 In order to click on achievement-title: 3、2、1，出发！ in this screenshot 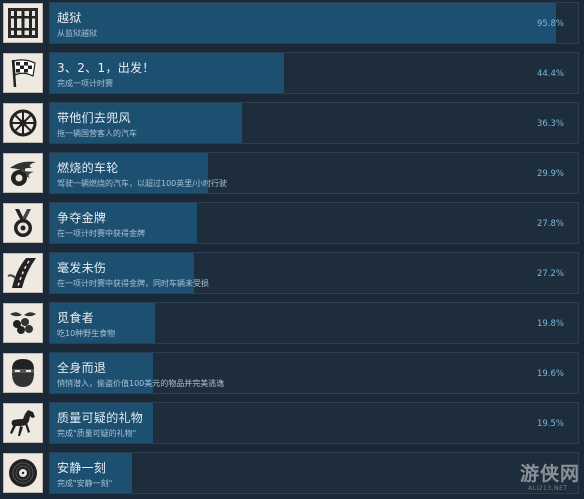, I will do `click(106, 68)`.